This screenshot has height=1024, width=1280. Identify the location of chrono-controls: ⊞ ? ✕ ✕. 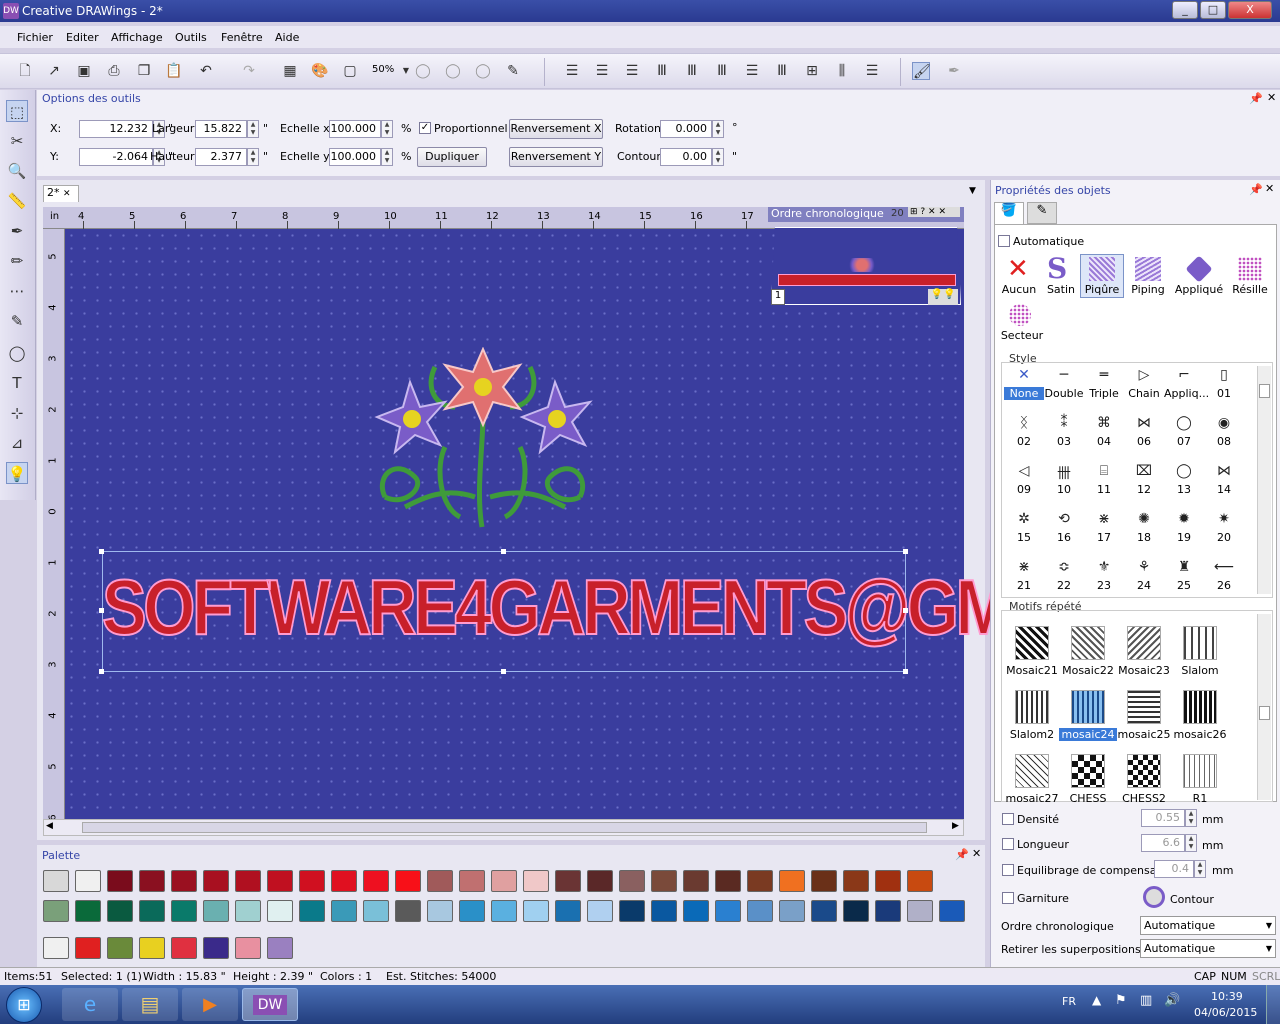
(934, 212).